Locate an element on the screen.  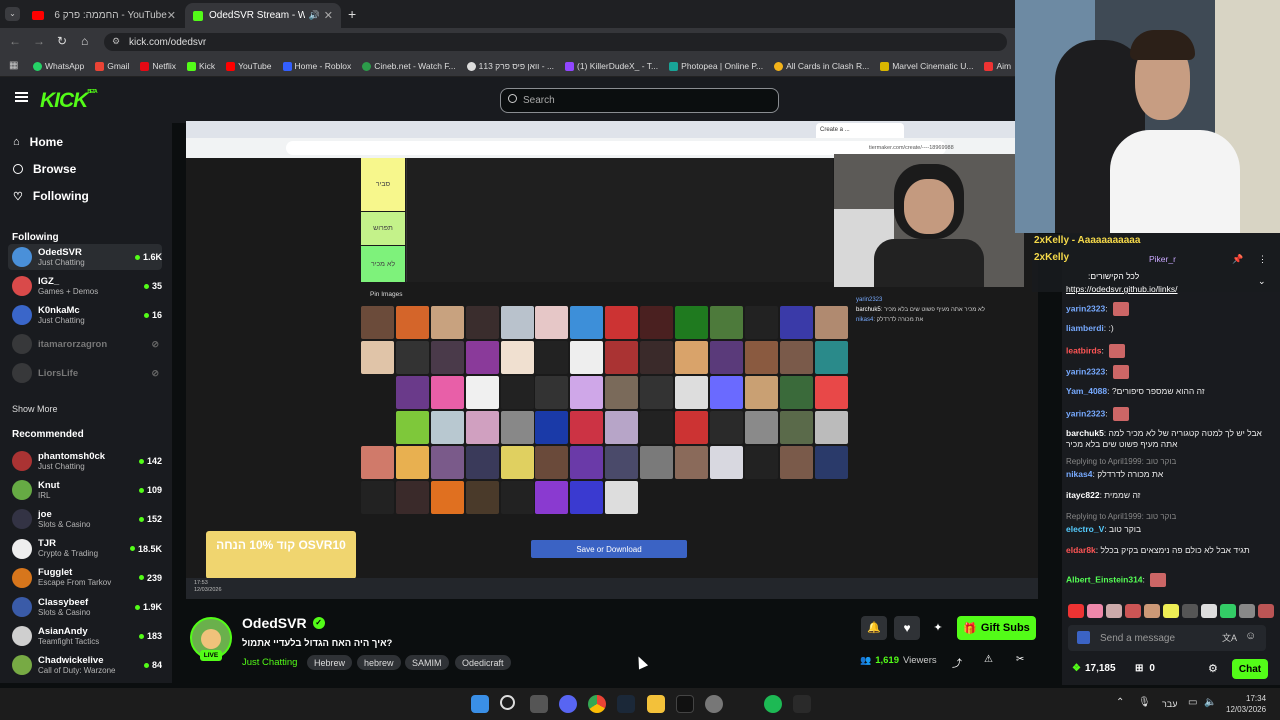
streamer-name: OdedSVR ✓ is located at coordinates (283, 623).